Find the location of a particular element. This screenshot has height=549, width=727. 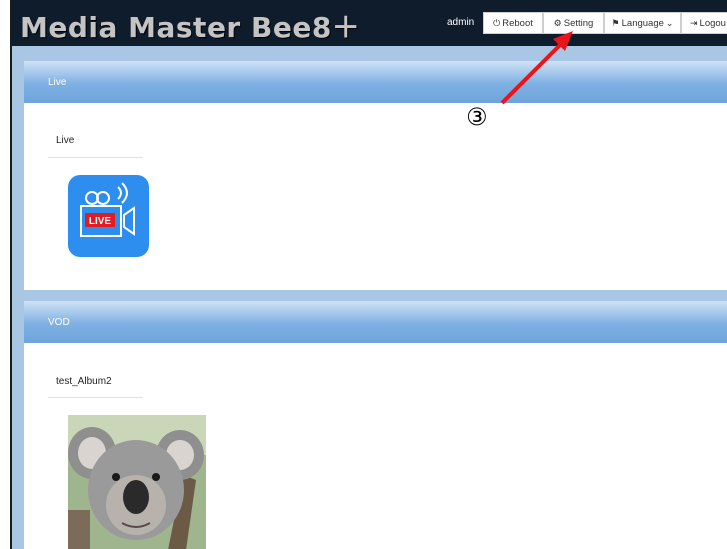

annotation-arrow is located at coordinates (536, 68).